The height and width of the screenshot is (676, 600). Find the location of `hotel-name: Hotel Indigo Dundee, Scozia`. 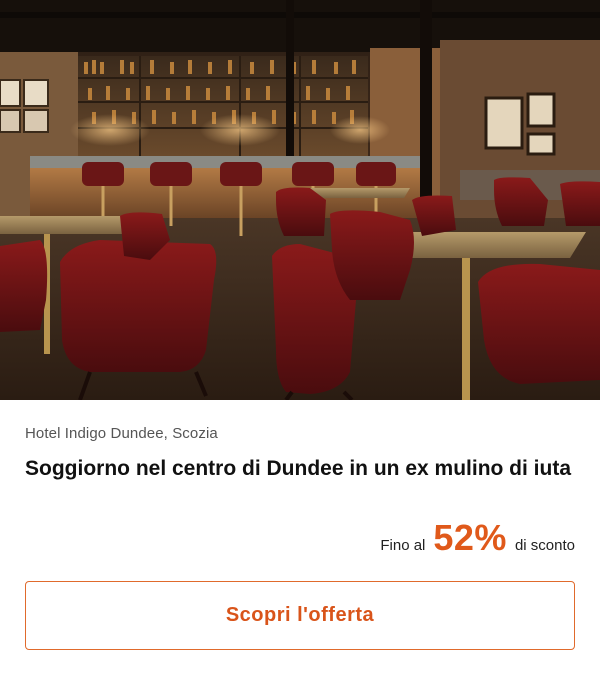

hotel-name: Hotel Indigo Dundee, Scozia is located at coordinates (121, 433).